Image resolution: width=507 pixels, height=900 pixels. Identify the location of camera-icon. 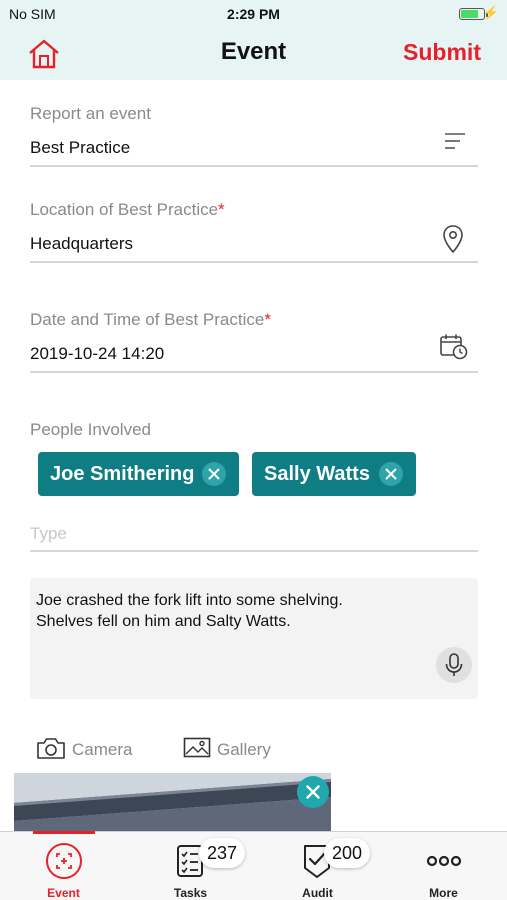
(51, 748).